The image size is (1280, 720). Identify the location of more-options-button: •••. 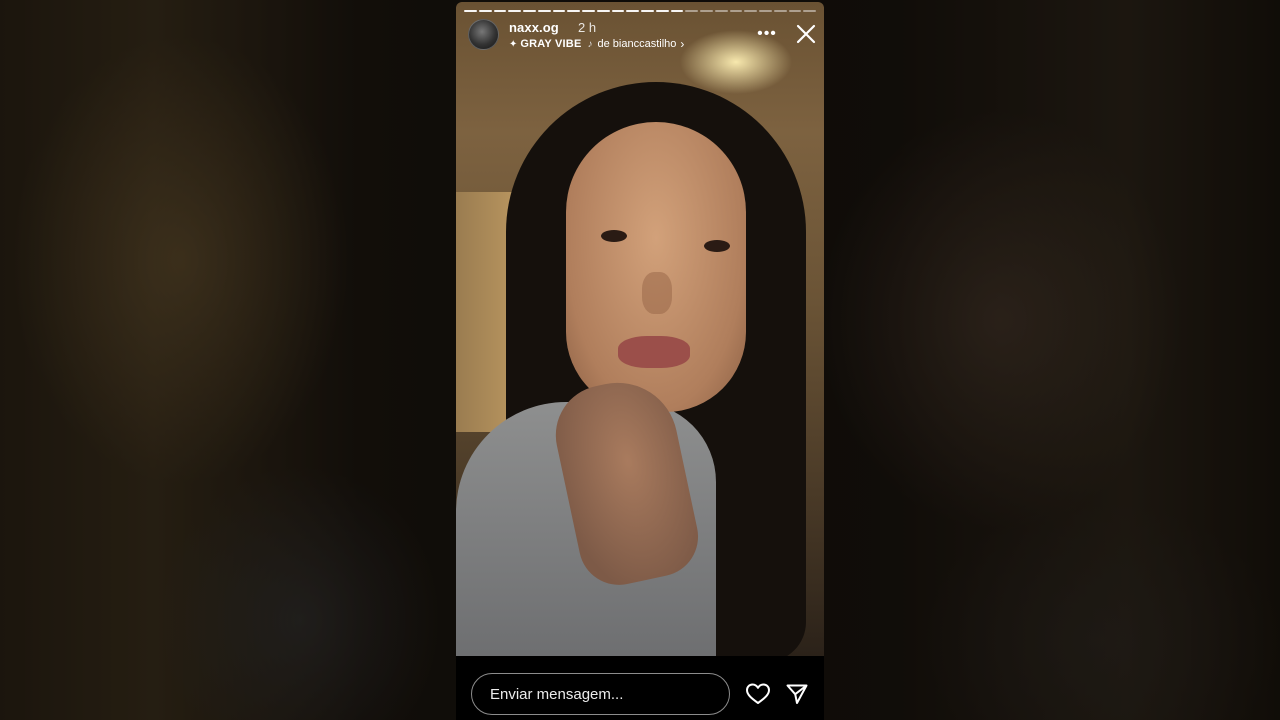
(767, 34).